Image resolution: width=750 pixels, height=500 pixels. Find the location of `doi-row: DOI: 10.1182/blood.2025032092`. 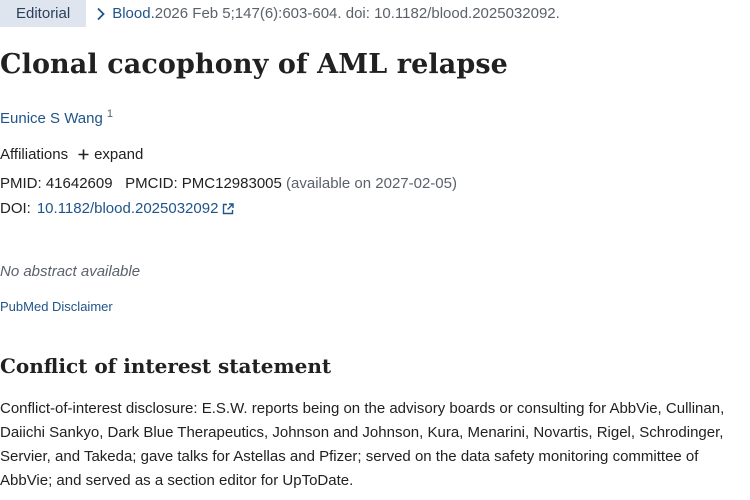

doi-row: DOI: 10.1182/blood.2025032092 is located at coordinates (117, 208).